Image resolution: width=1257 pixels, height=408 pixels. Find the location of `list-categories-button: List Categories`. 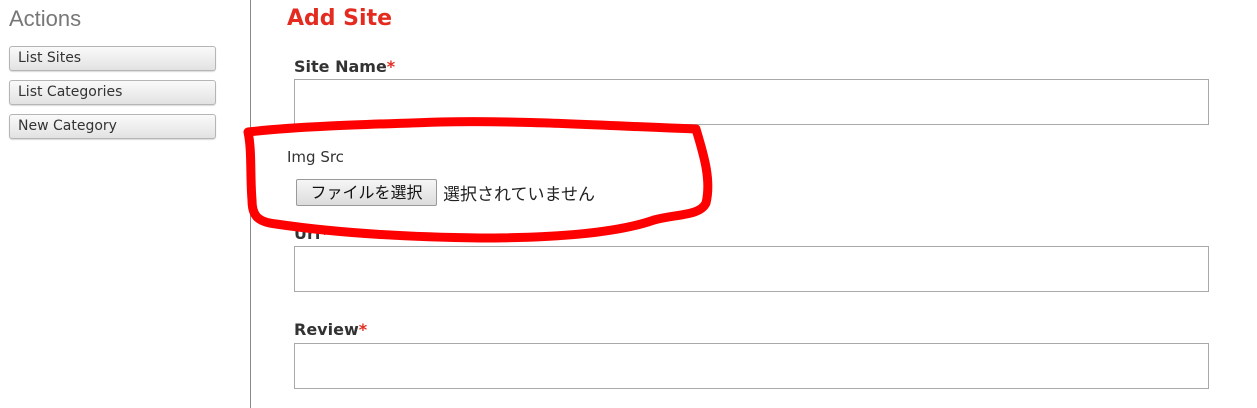

list-categories-button: List Categories is located at coordinates (112, 92).